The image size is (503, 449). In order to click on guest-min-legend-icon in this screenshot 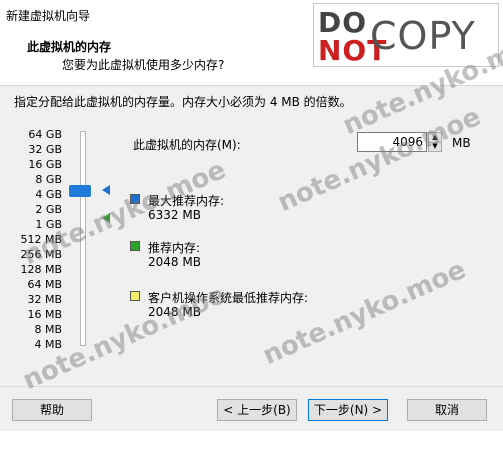, I will do `click(135, 296)`.